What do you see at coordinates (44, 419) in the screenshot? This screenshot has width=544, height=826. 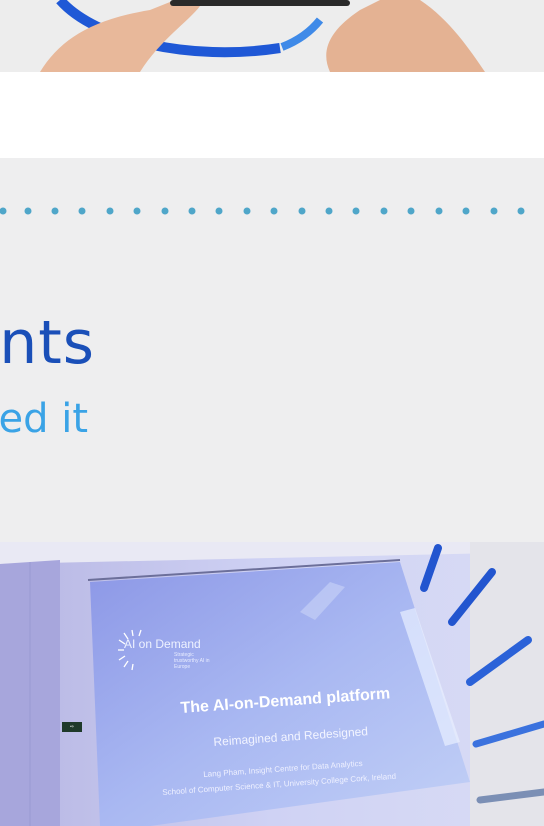 I see `section-subheading: ed it` at bounding box center [44, 419].